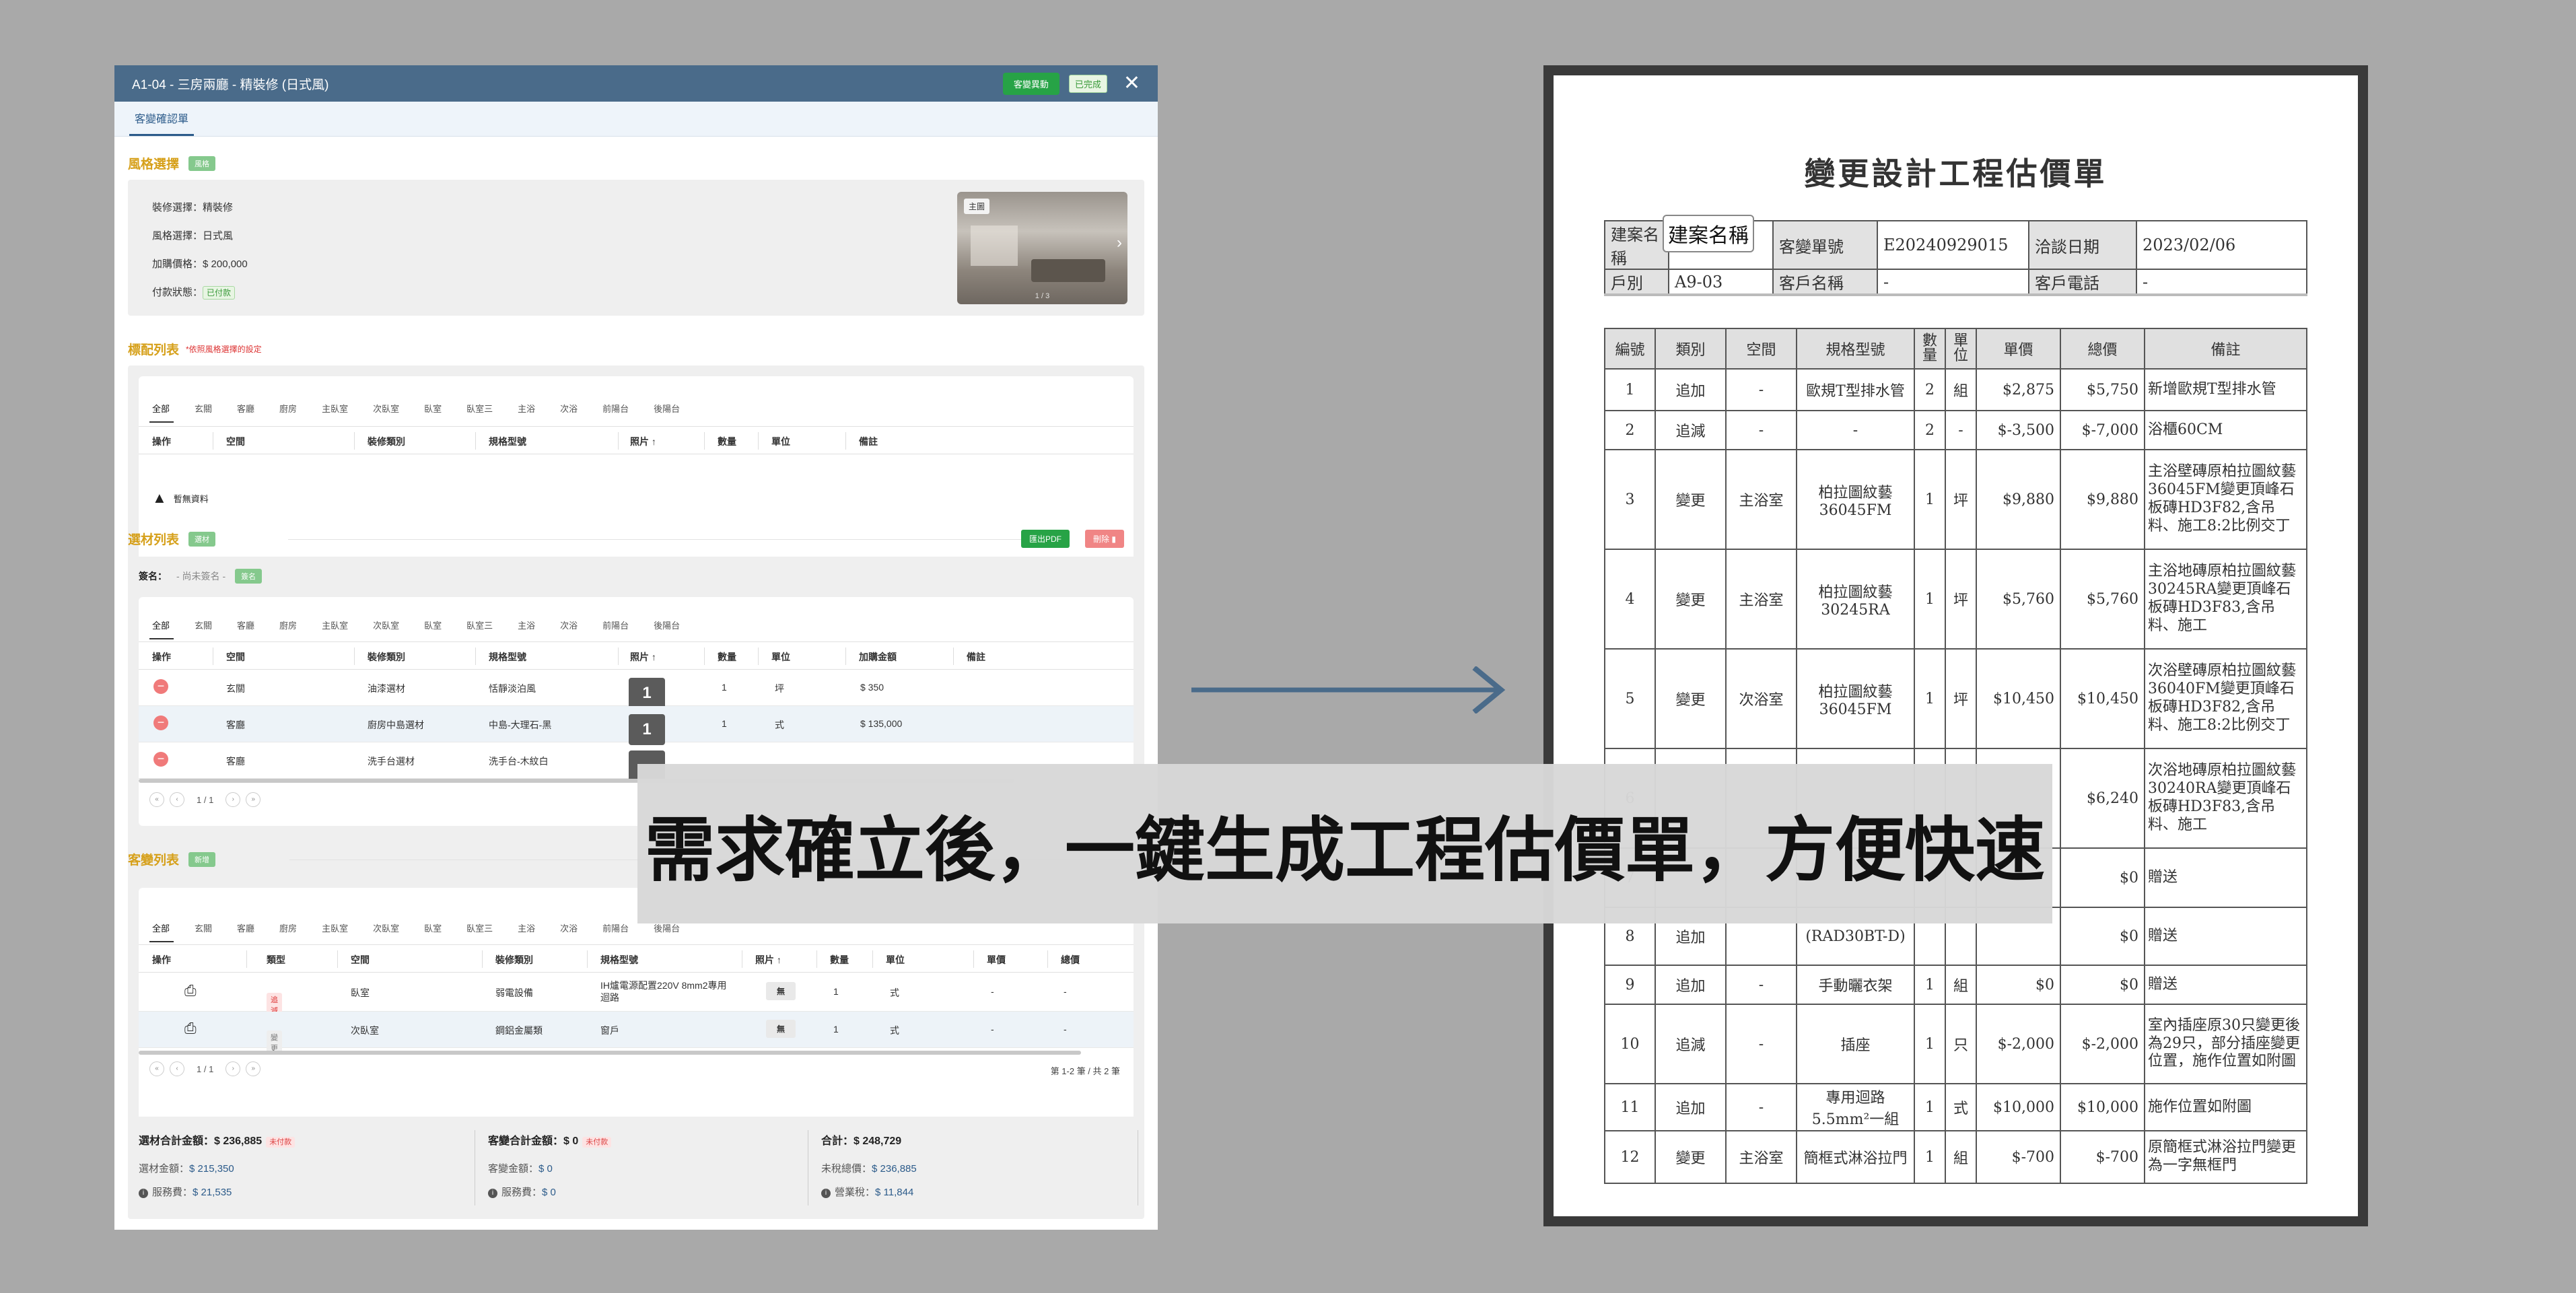 The height and width of the screenshot is (1293, 2576). What do you see at coordinates (154, 540) in the screenshot?
I see `materials-heading: 選材列表` at bounding box center [154, 540].